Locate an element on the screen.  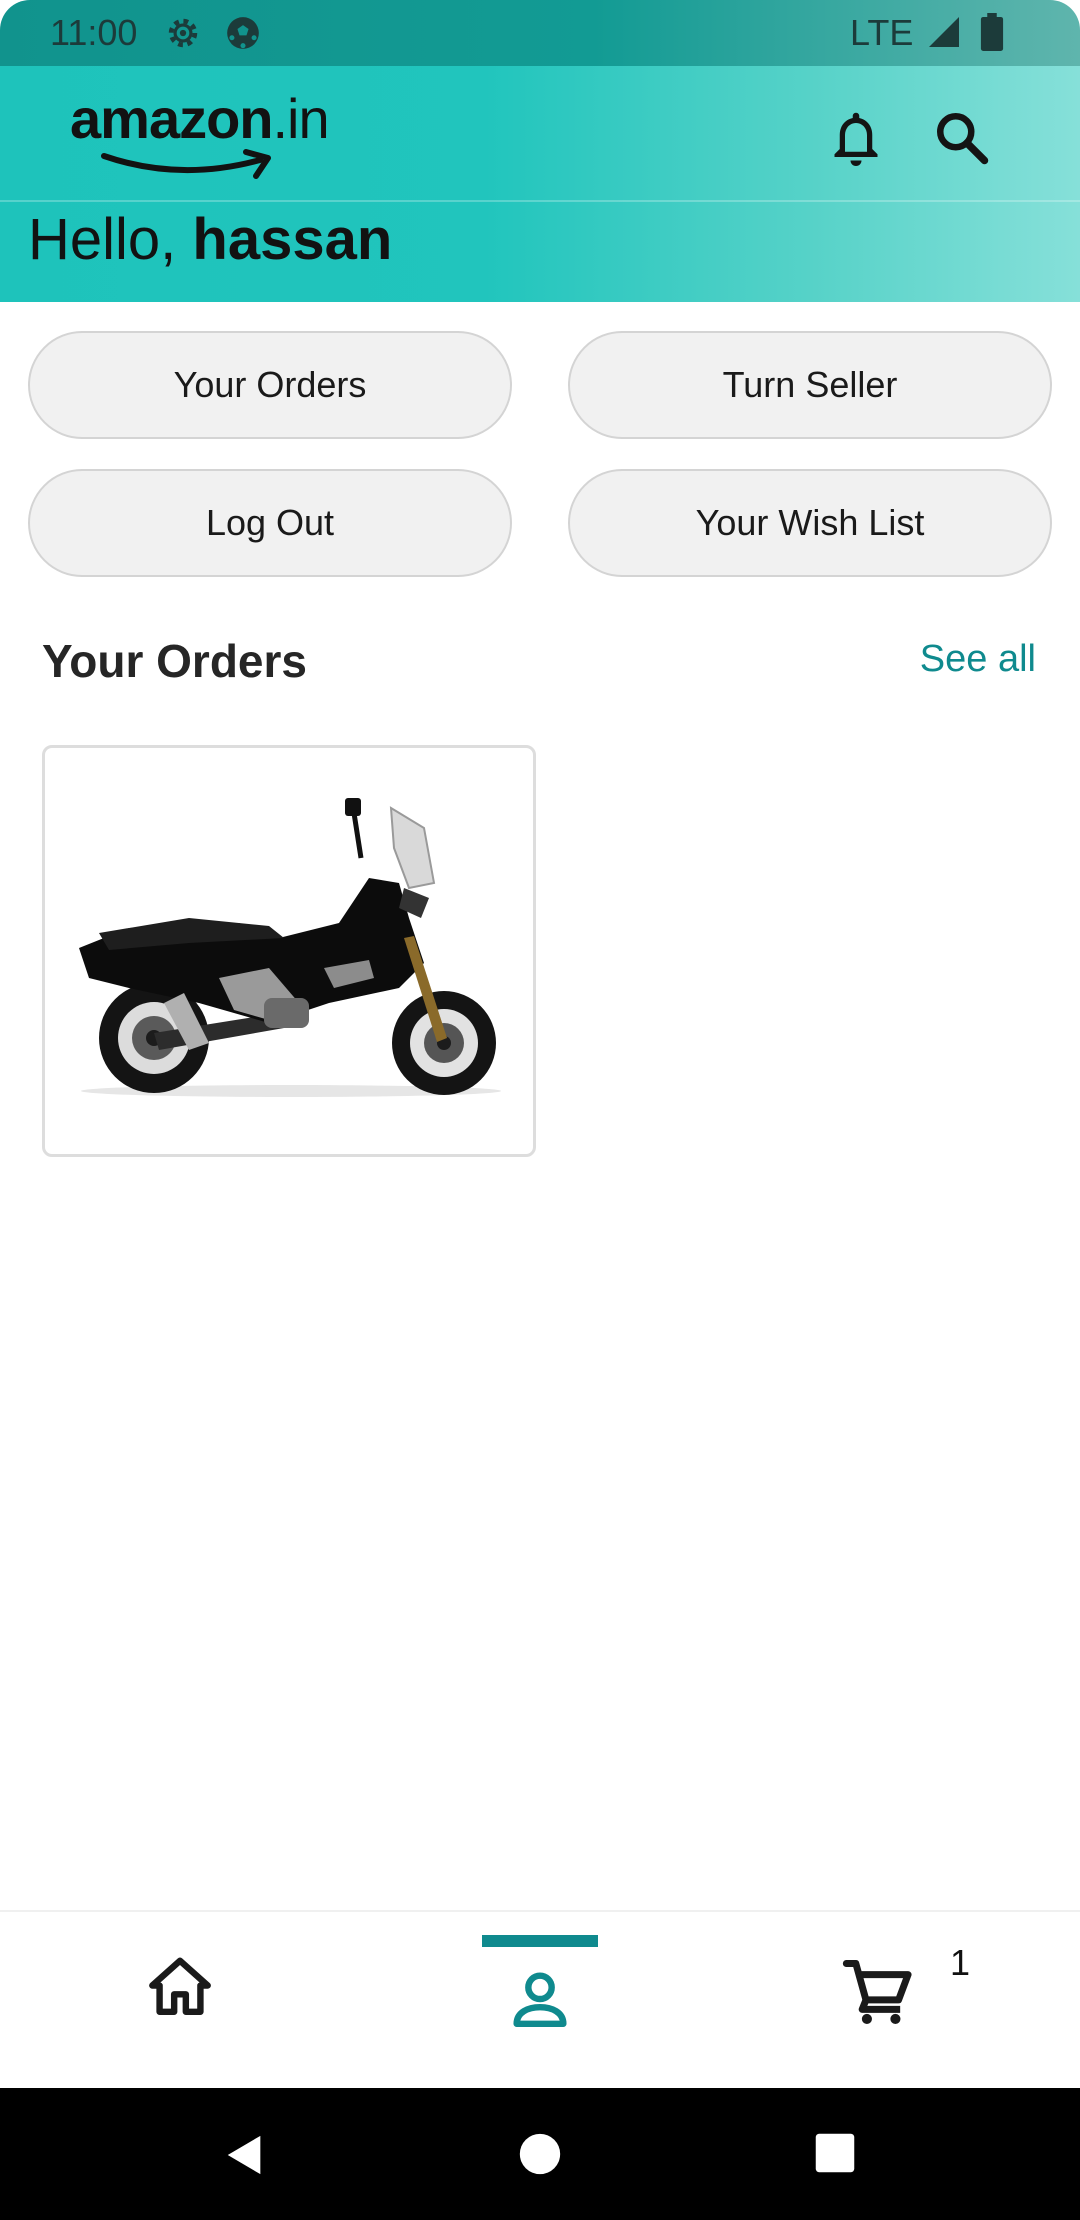
home-circle-icon is located at coordinates (540, 2154).